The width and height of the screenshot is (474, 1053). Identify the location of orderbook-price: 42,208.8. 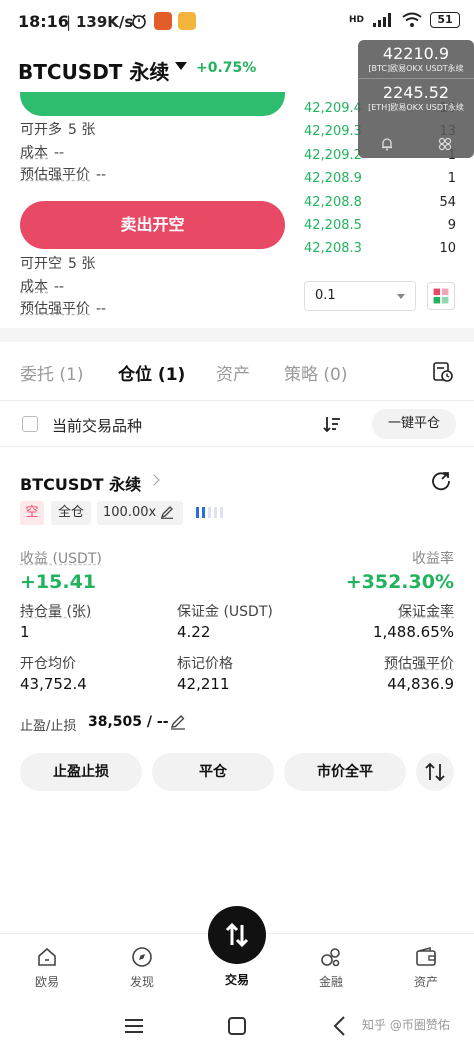
(333, 202).